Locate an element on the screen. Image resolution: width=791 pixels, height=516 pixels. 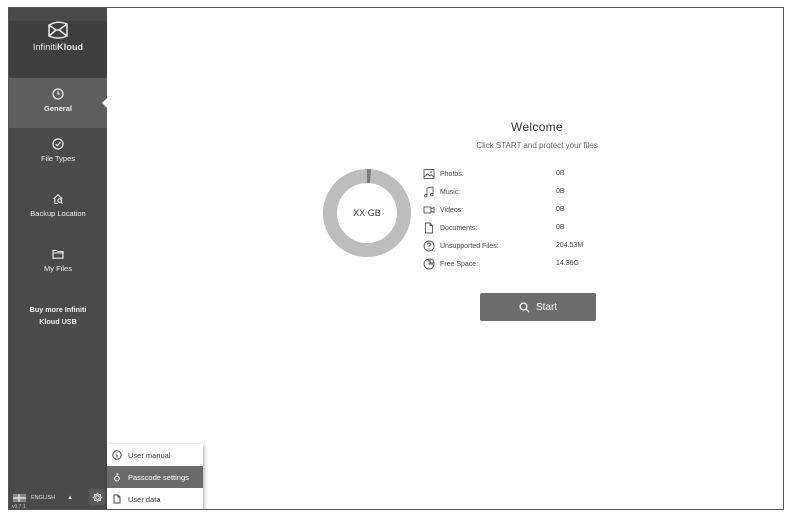
stat-row-music: Music: is located at coordinates (441, 192).